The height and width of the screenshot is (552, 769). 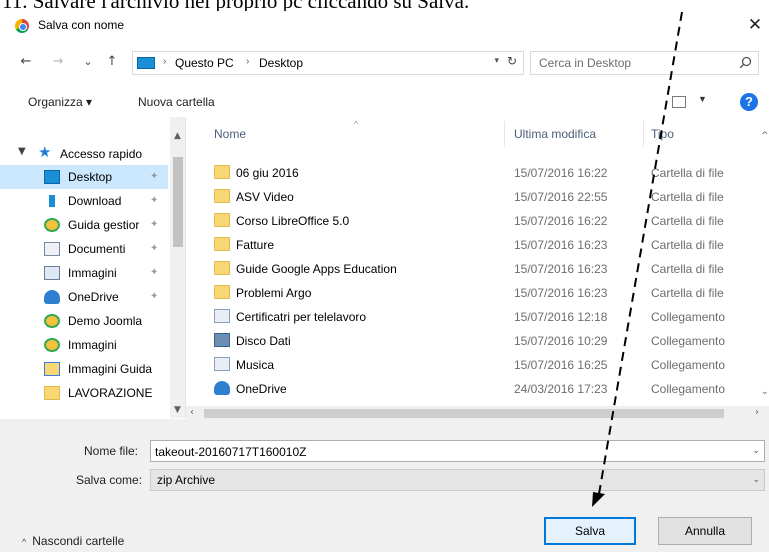 What do you see at coordinates (705, 531) in the screenshot?
I see `cancel-button: Annulla` at bounding box center [705, 531].